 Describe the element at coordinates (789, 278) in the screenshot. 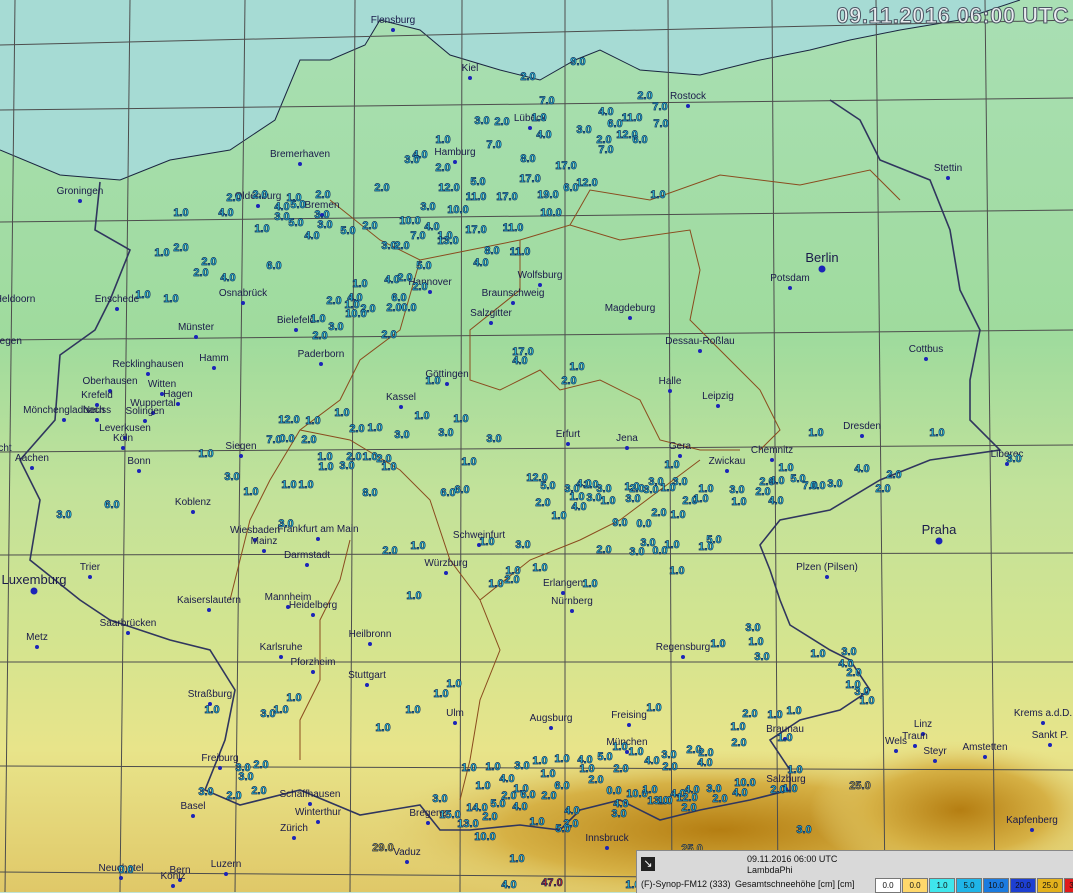

I see `city-label: Potsdam` at that location.